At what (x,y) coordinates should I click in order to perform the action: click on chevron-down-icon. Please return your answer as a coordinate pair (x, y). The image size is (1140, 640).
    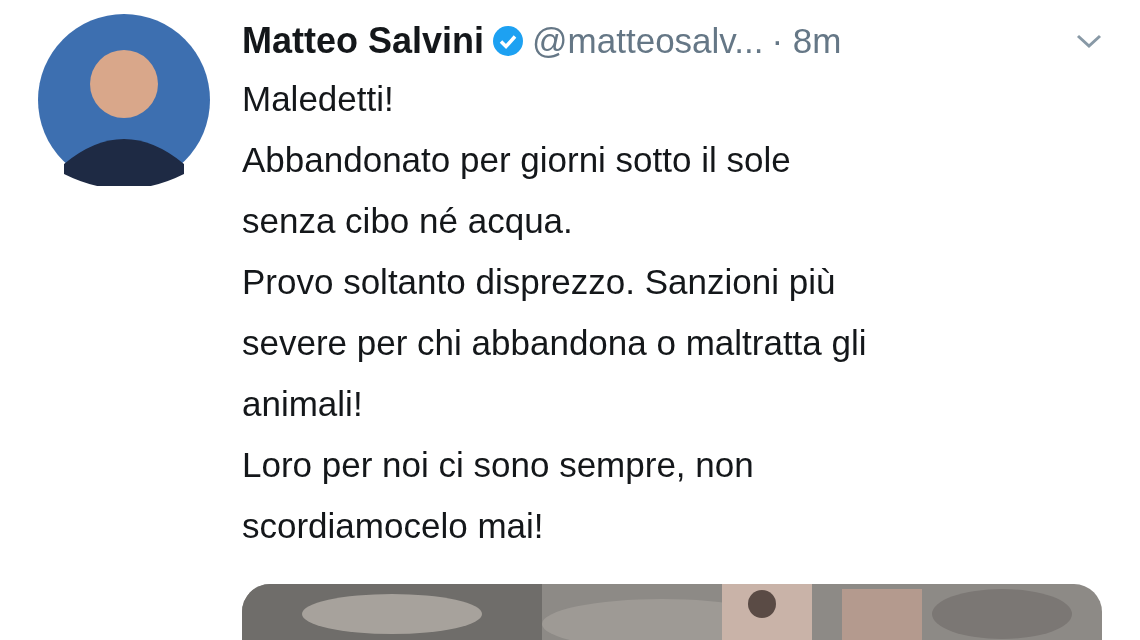
    Looking at the image, I should click on (1089, 41).